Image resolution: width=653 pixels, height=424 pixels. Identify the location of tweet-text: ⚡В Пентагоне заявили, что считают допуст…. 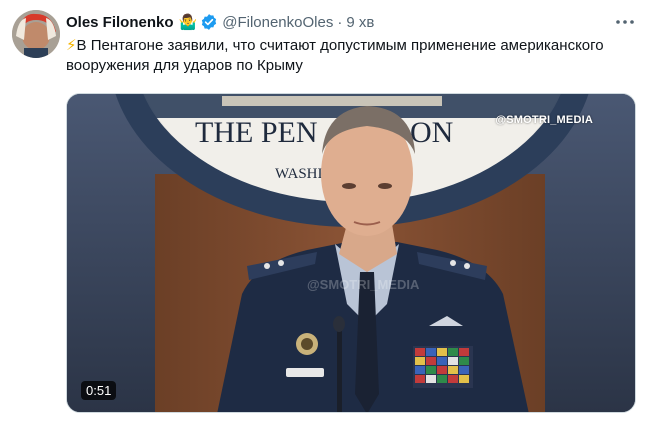
(346, 56).